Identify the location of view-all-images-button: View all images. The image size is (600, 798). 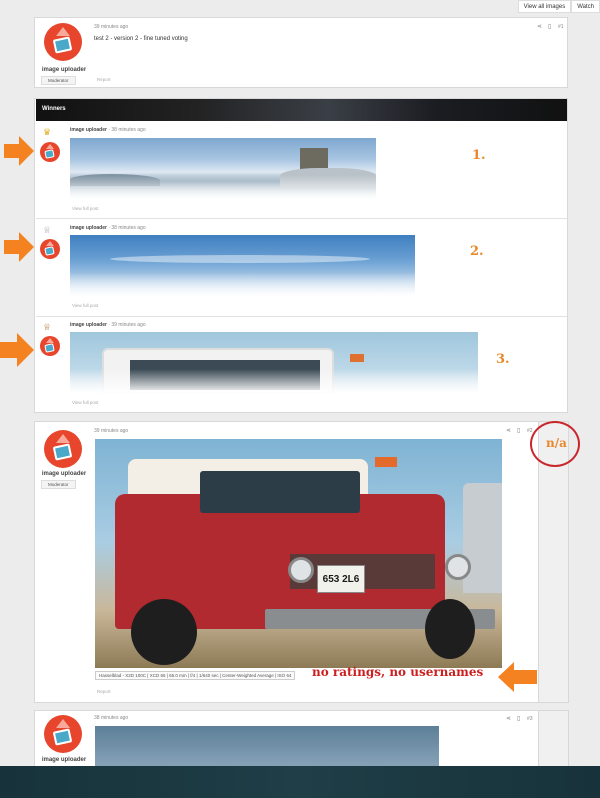
(544, 6).